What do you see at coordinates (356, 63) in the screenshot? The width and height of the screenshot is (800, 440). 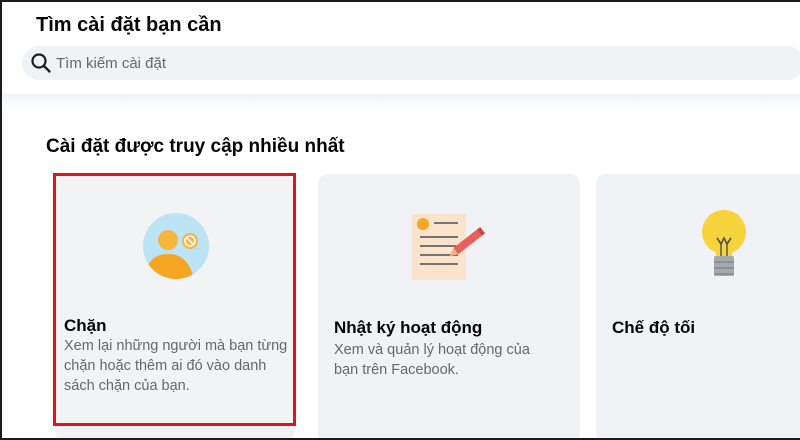 I see `search-input` at bounding box center [356, 63].